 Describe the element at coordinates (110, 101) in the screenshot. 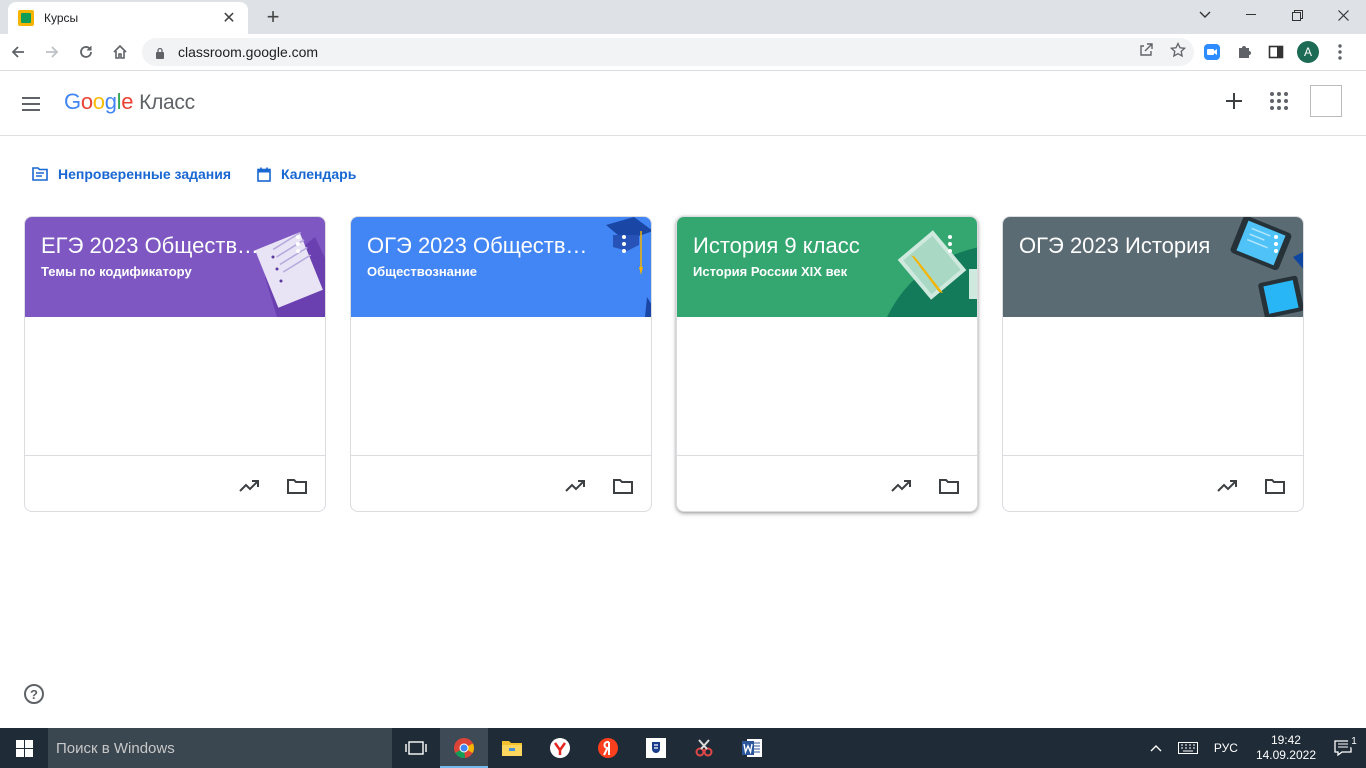

I see `logo-letter: g` at that location.